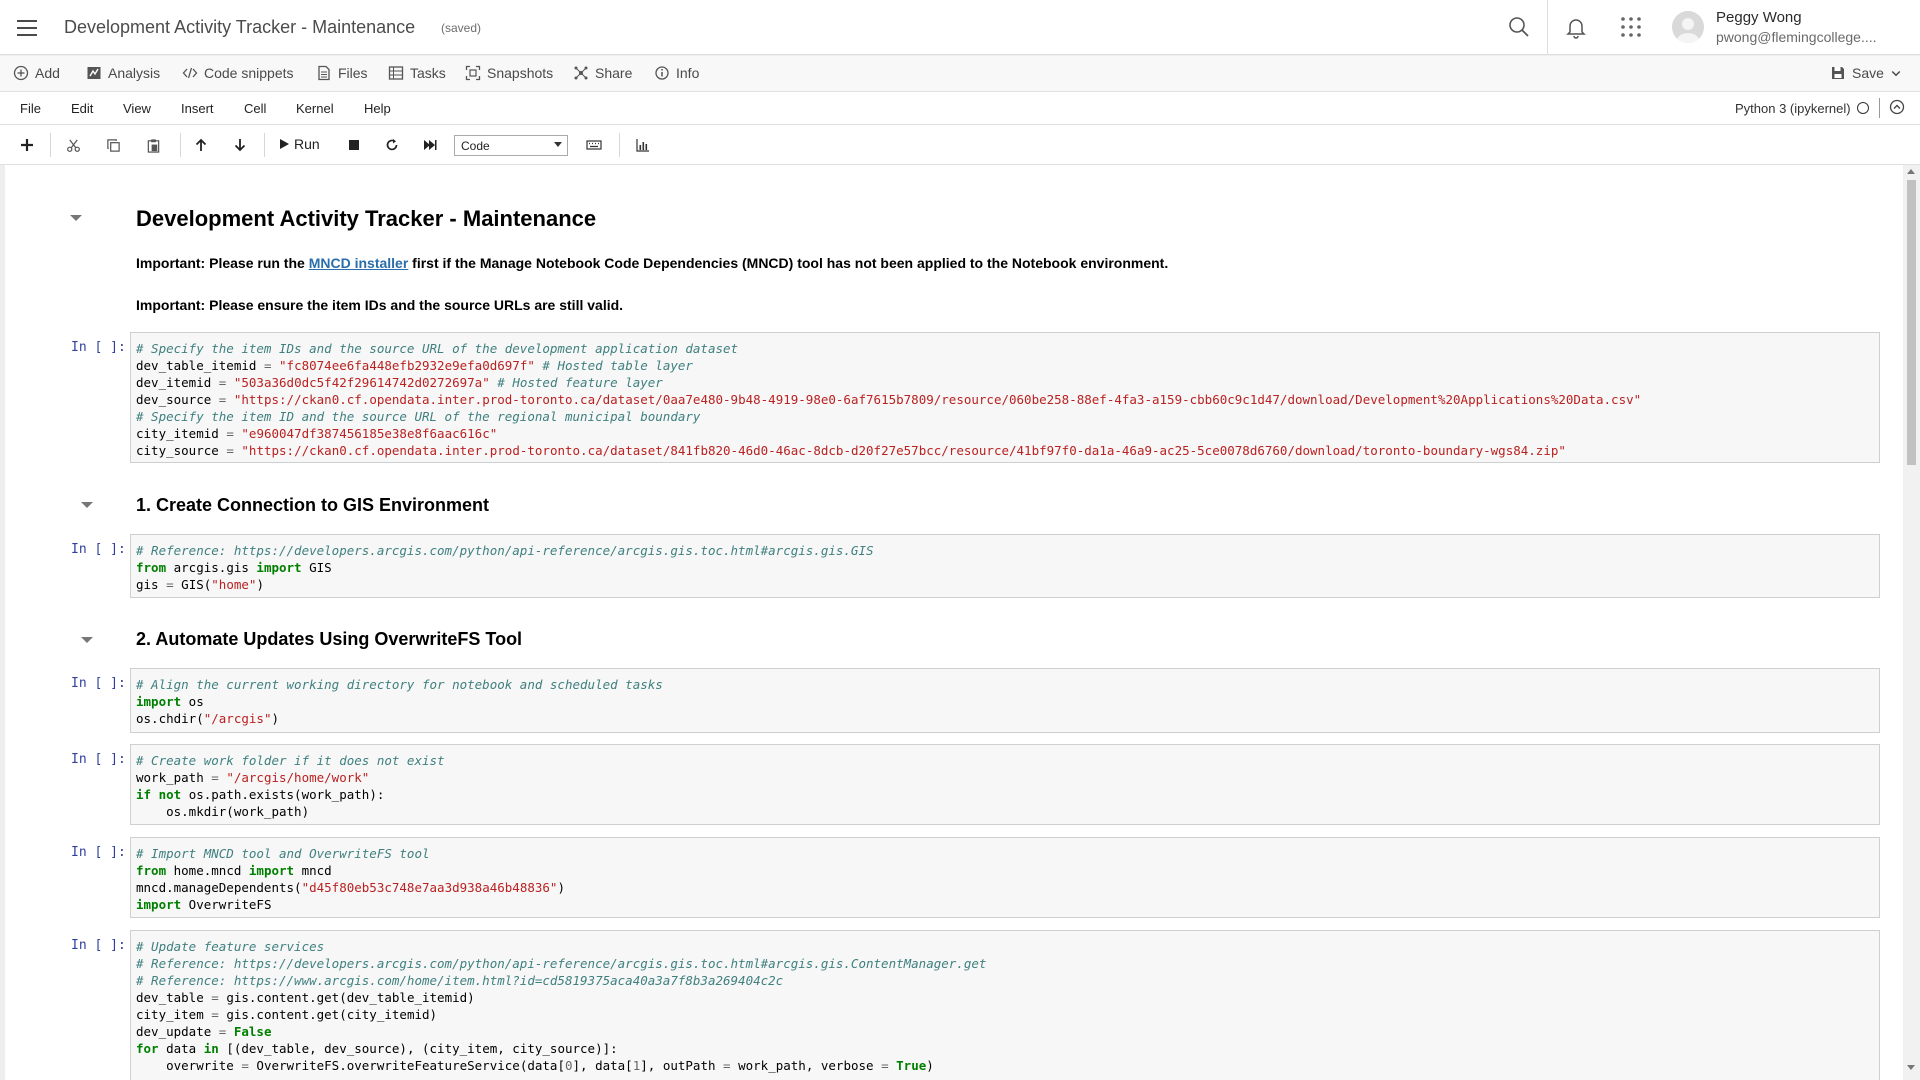 This screenshot has height=1080, width=1920. I want to click on code-operator: =, so click(215, 1014).